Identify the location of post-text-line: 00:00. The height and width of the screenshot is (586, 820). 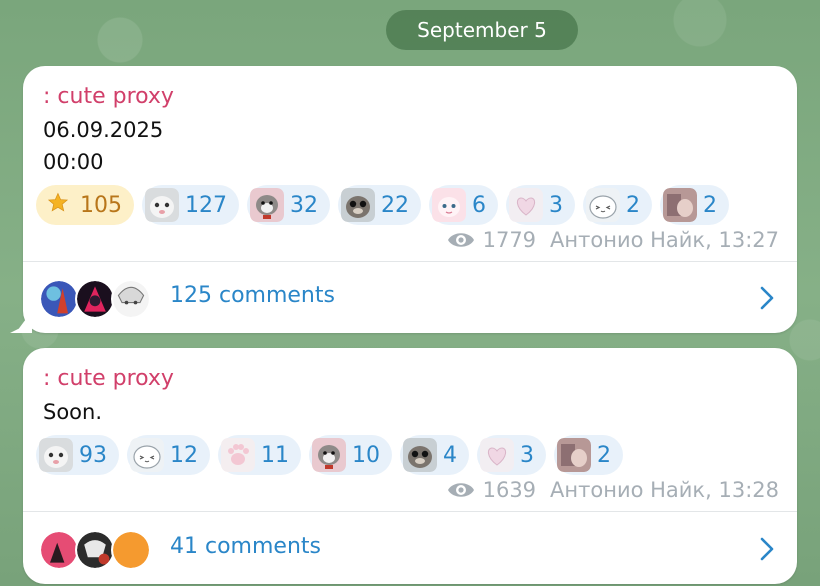
(73, 162).